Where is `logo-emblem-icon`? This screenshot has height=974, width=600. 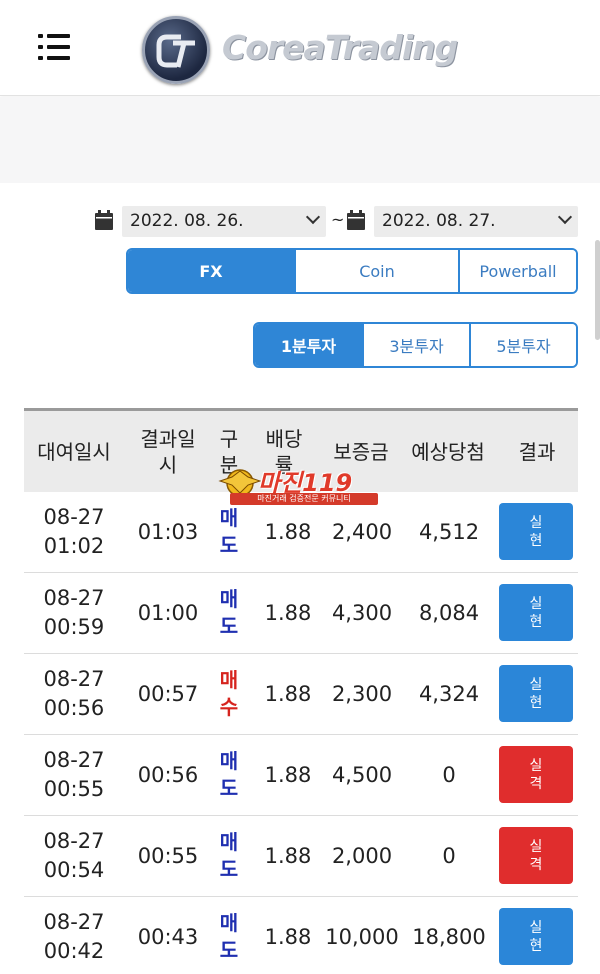 logo-emblem-icon is located at coordinates (176, 50).